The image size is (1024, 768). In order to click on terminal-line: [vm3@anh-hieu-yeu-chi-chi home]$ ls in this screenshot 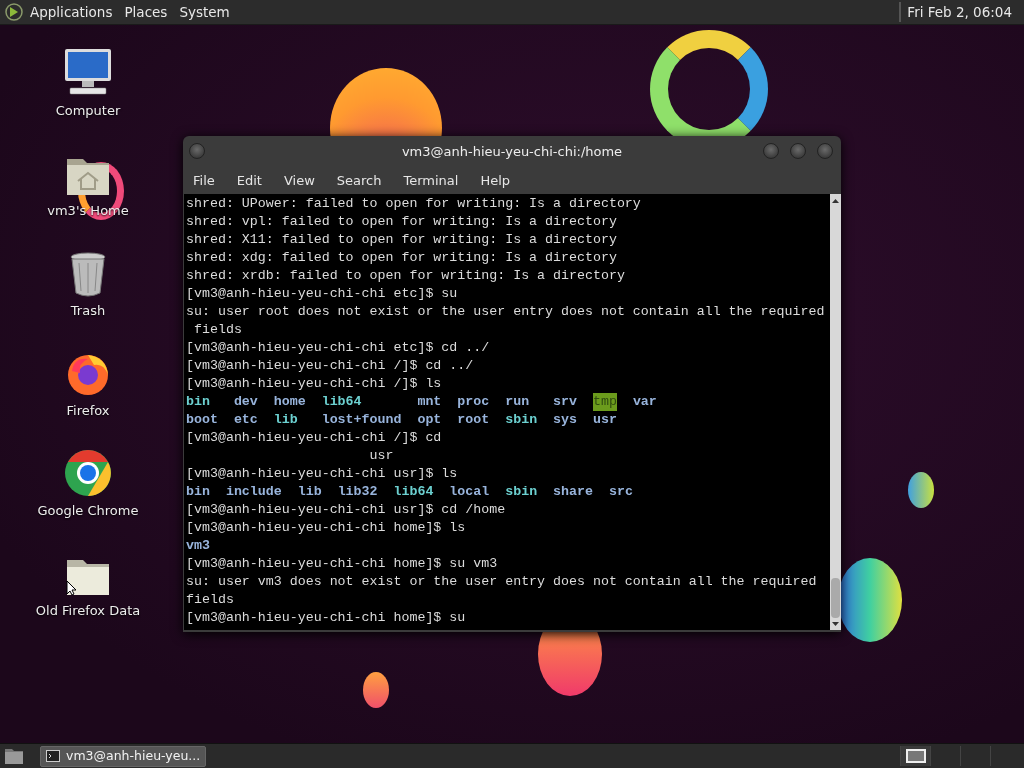, I will do `click(326, 528)`.